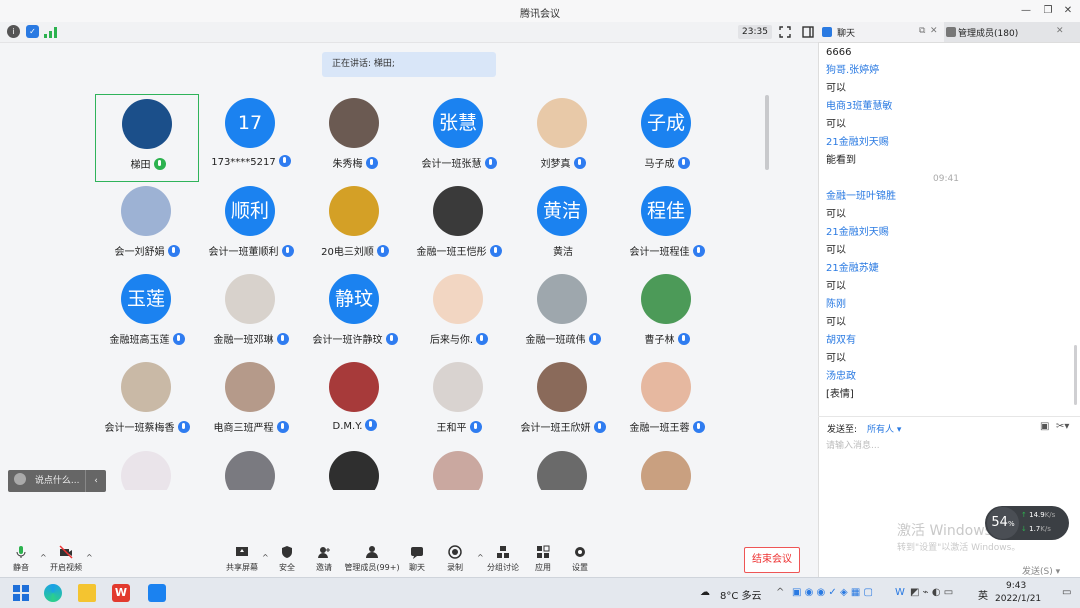  Describe the element at coordinates (946, 71) in the screenshot. I see `chat-sender: 狗哥.张婷婷` at that location.